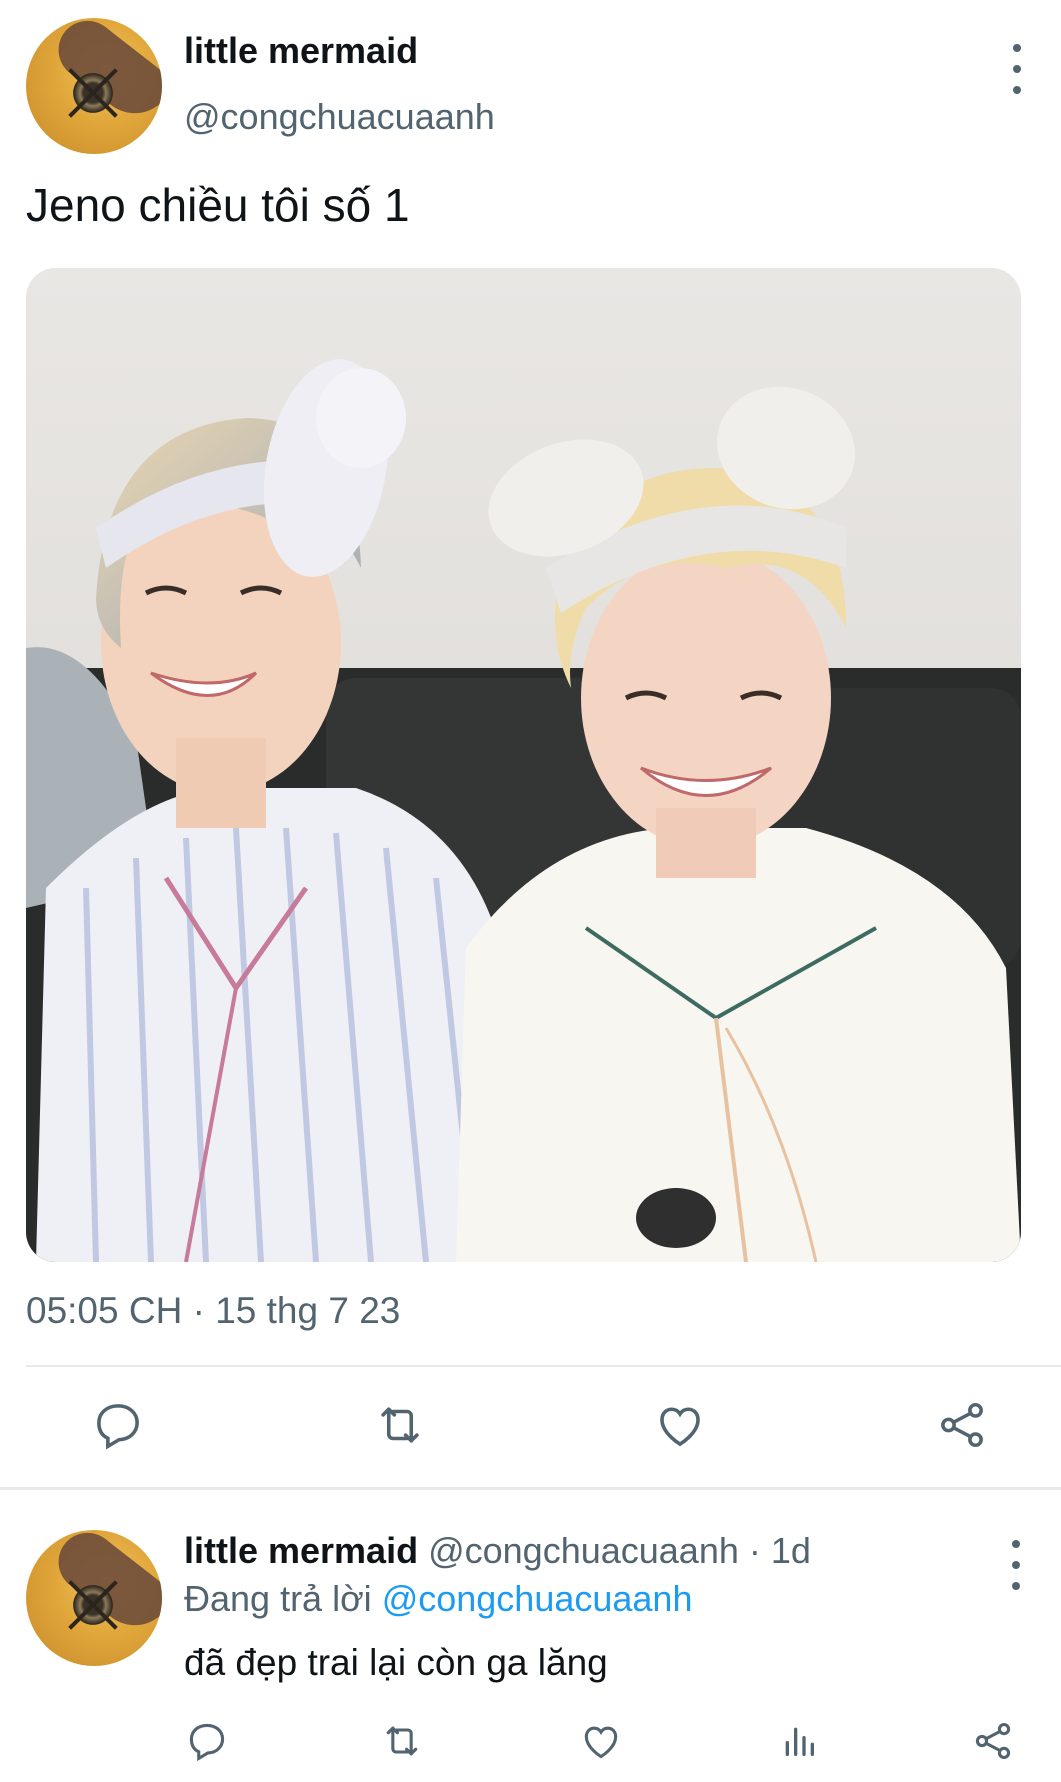 This screenshot has width=1061, height=1782. I want to click on divider, so click(543, 1366).